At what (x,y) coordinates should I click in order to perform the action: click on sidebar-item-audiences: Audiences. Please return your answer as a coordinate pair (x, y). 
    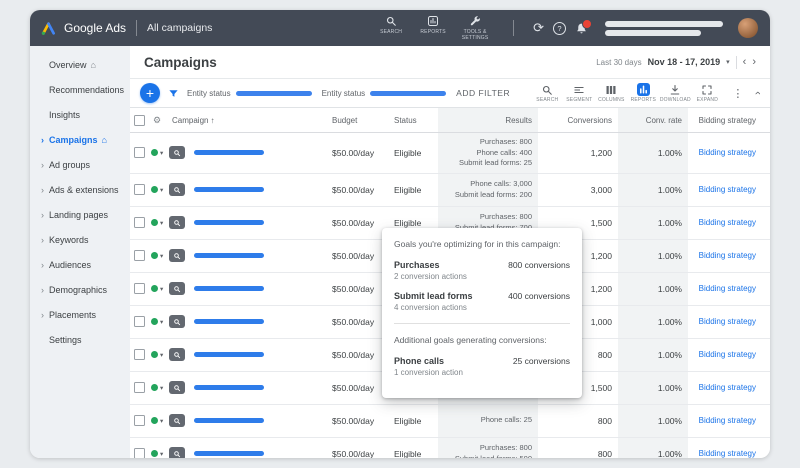
    Looking at the image, I should click on (80, 264).